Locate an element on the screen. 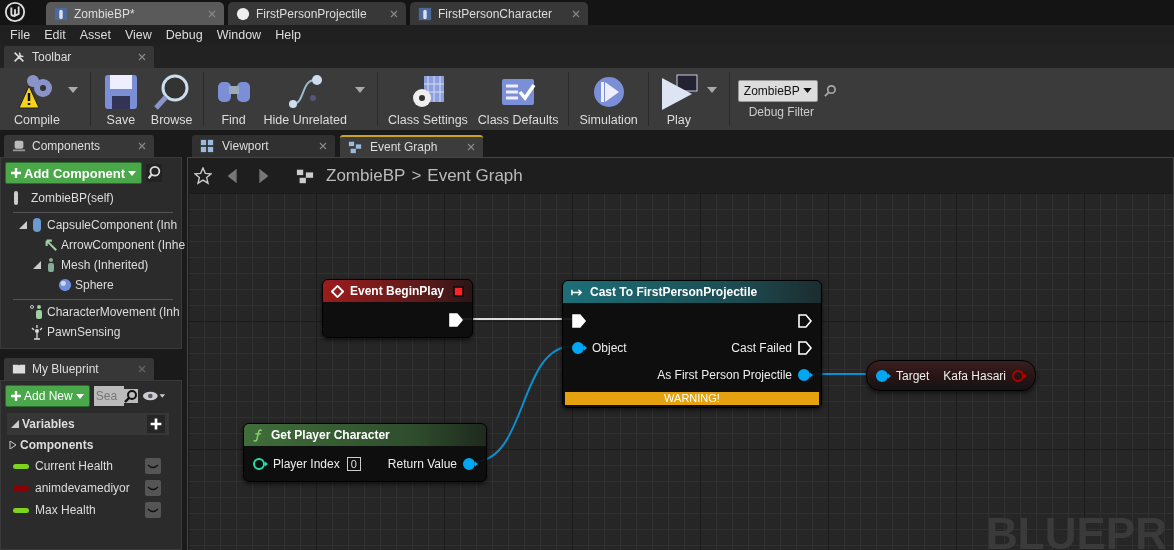 The width and height of the screenshot is (1174, 550). node-title: Get Player Character is located at coordinates (331, 435).